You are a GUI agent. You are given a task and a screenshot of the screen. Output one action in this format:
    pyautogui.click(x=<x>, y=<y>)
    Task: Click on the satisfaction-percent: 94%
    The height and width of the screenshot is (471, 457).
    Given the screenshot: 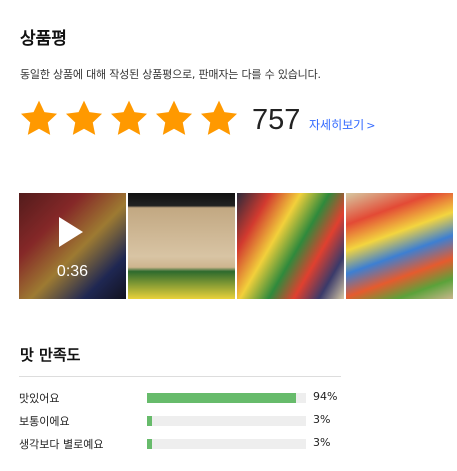 What is the action you would take?
    pyautogui.click(x=325, y=396)
    